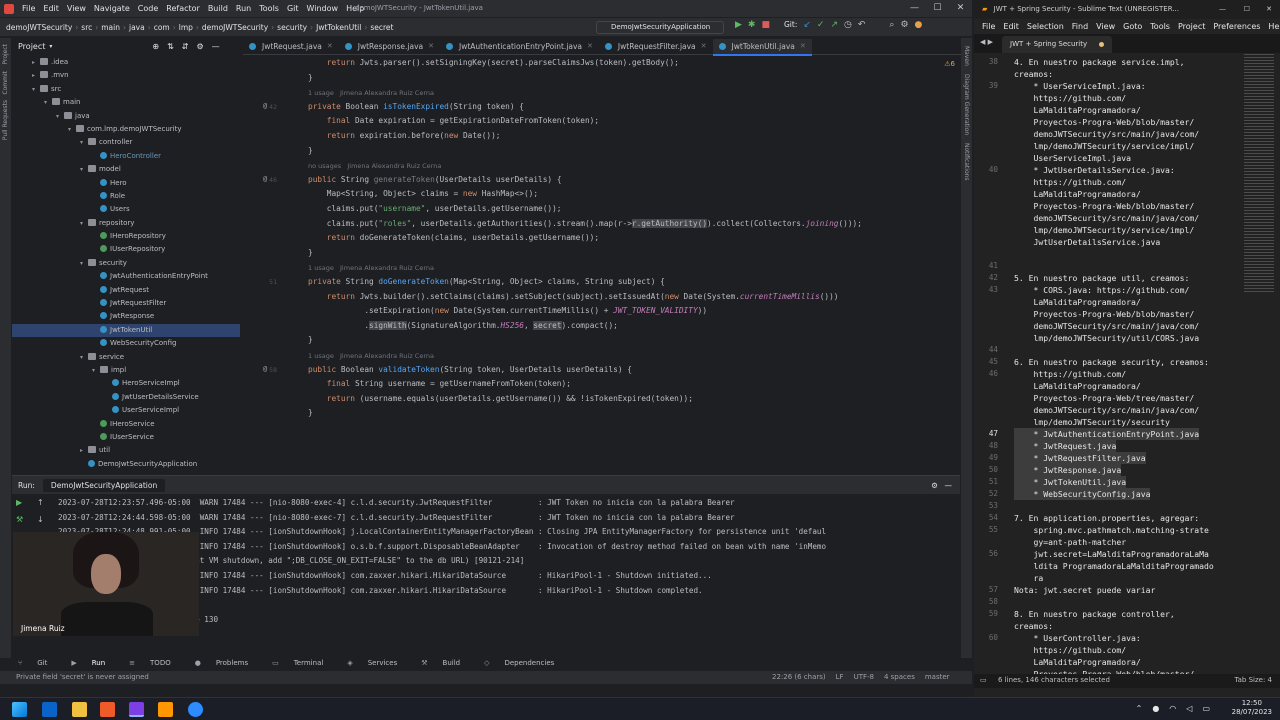 Image resolution: width=1280 pixels, height=720 pixels. Describe the element at coordinates (374, 166) in the screenshot. I see `usage-hint: no usages Jimena Alexandra Ruiz Cerna` at that location.